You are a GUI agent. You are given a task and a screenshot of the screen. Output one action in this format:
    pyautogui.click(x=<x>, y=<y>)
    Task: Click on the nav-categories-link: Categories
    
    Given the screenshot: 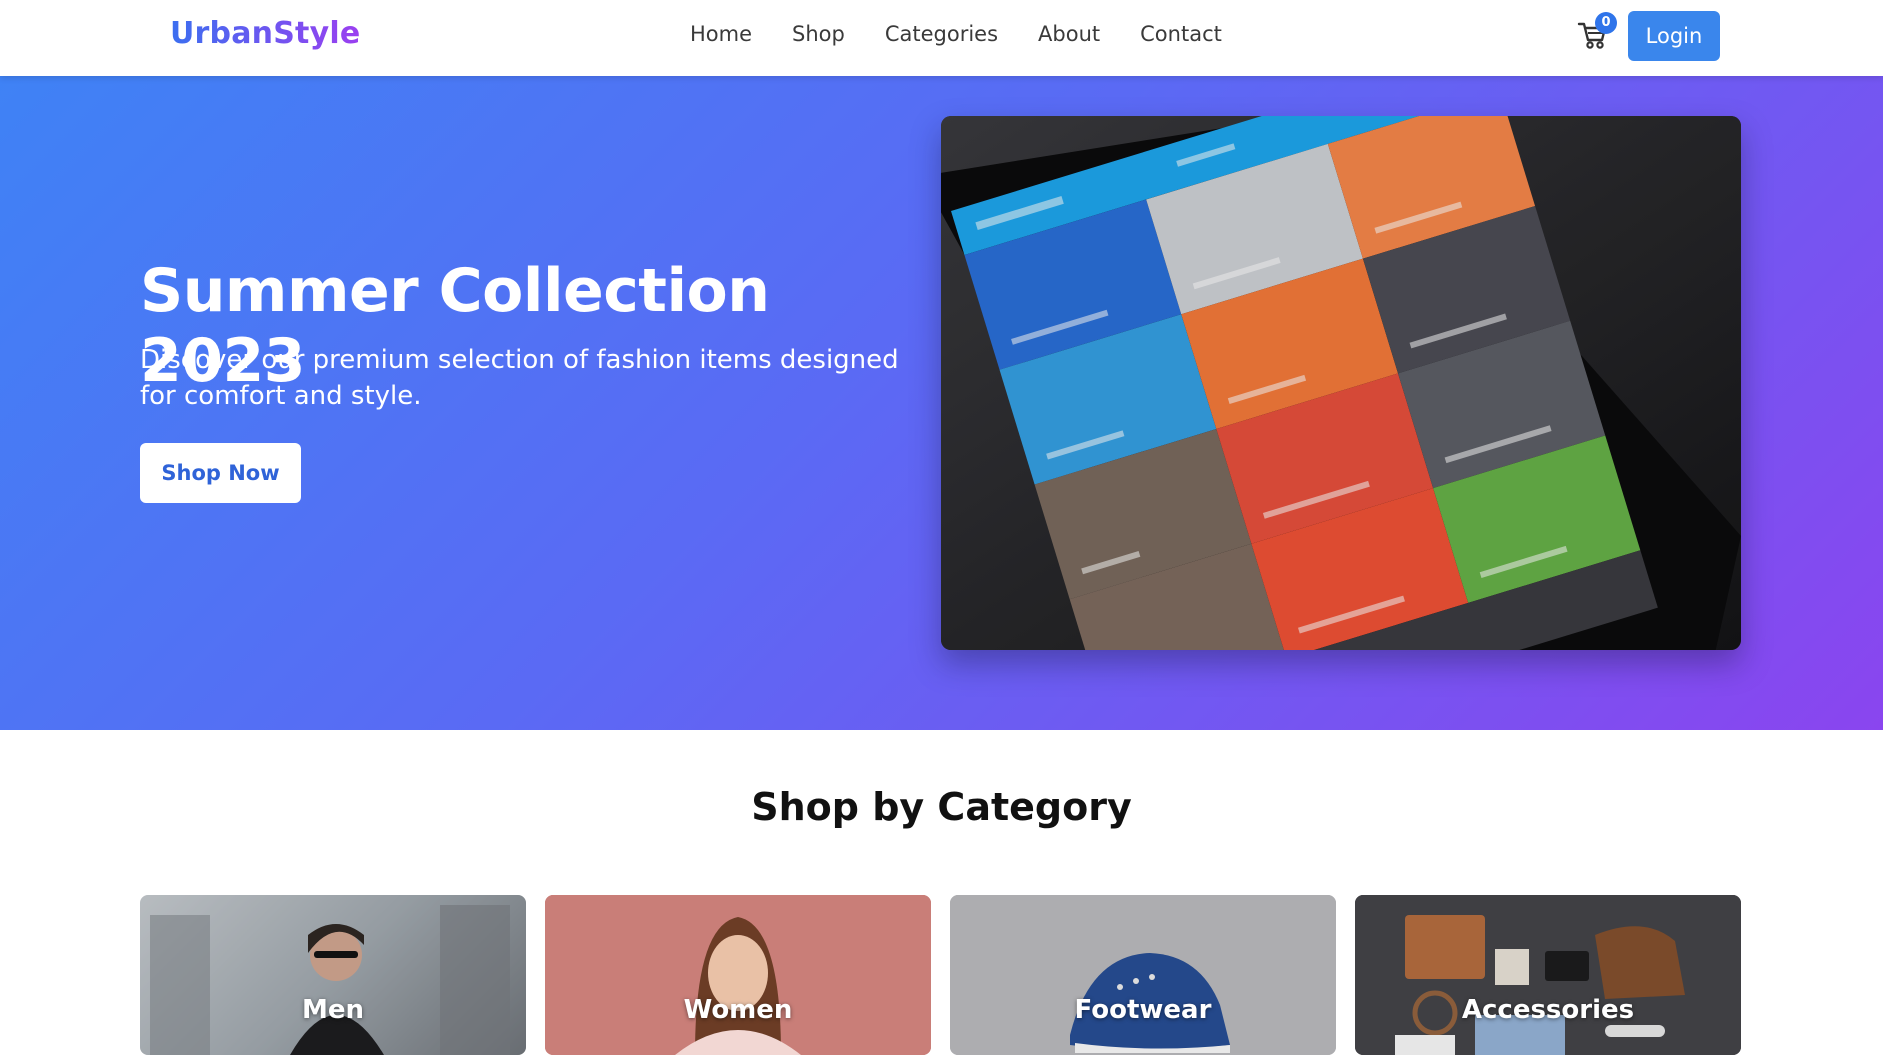 What is the action you would take?
    pyautogui.click(x=941, y=34)
    